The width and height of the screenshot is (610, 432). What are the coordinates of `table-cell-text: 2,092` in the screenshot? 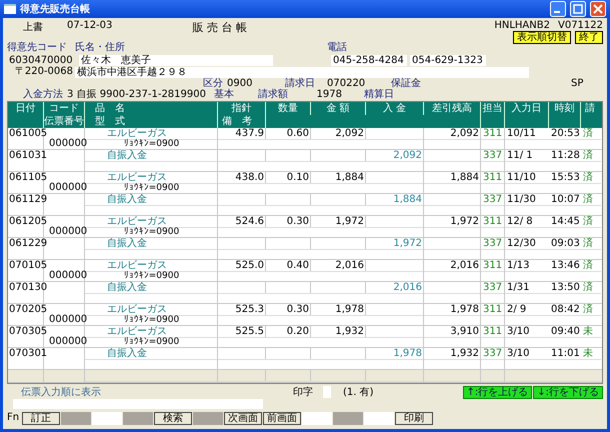 It's located at (349, 133).